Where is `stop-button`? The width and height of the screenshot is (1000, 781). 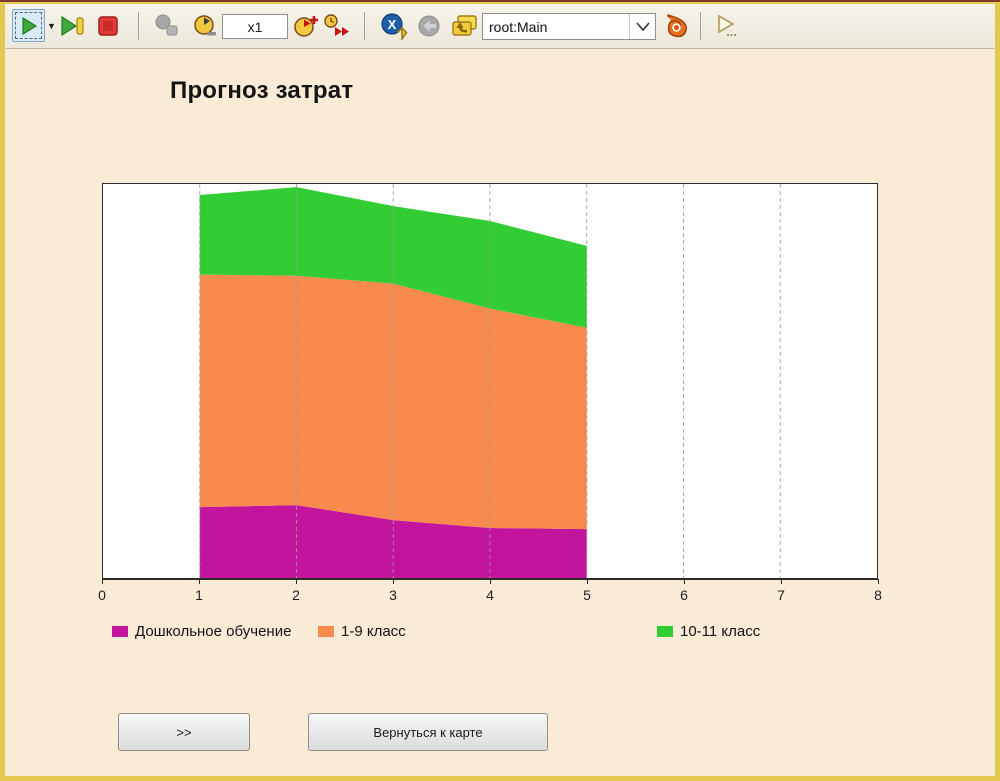 stop-button is located at coordinates (108, 26).